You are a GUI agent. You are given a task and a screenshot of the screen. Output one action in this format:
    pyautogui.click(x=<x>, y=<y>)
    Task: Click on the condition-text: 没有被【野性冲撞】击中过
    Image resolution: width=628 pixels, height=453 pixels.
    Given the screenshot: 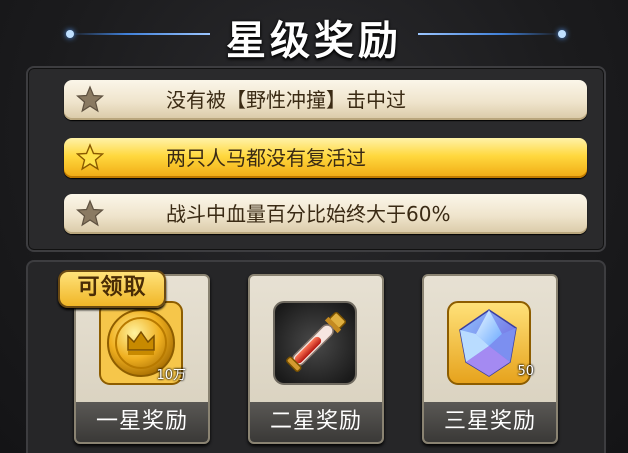 What is the action you would take?
    pyautogui.click(x=286, y=100)
    